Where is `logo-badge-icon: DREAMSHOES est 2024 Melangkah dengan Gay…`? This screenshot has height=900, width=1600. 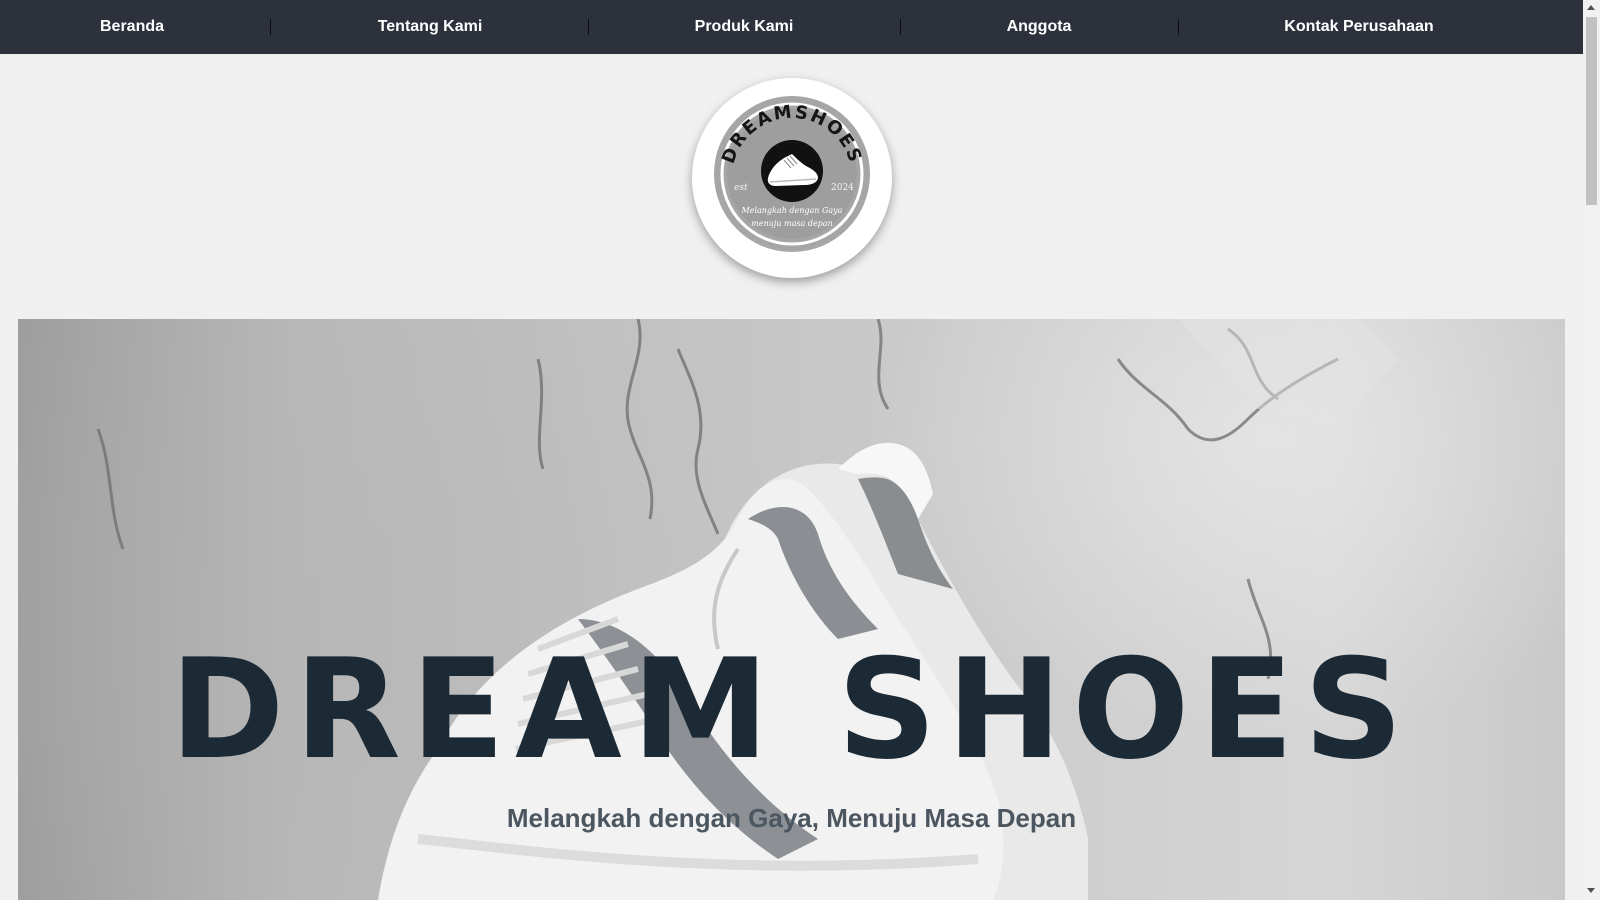
logo-badge-icon: DREAMSHOES est 2024 Melangkah dengan Gay… is located at coordinates (792, 174).